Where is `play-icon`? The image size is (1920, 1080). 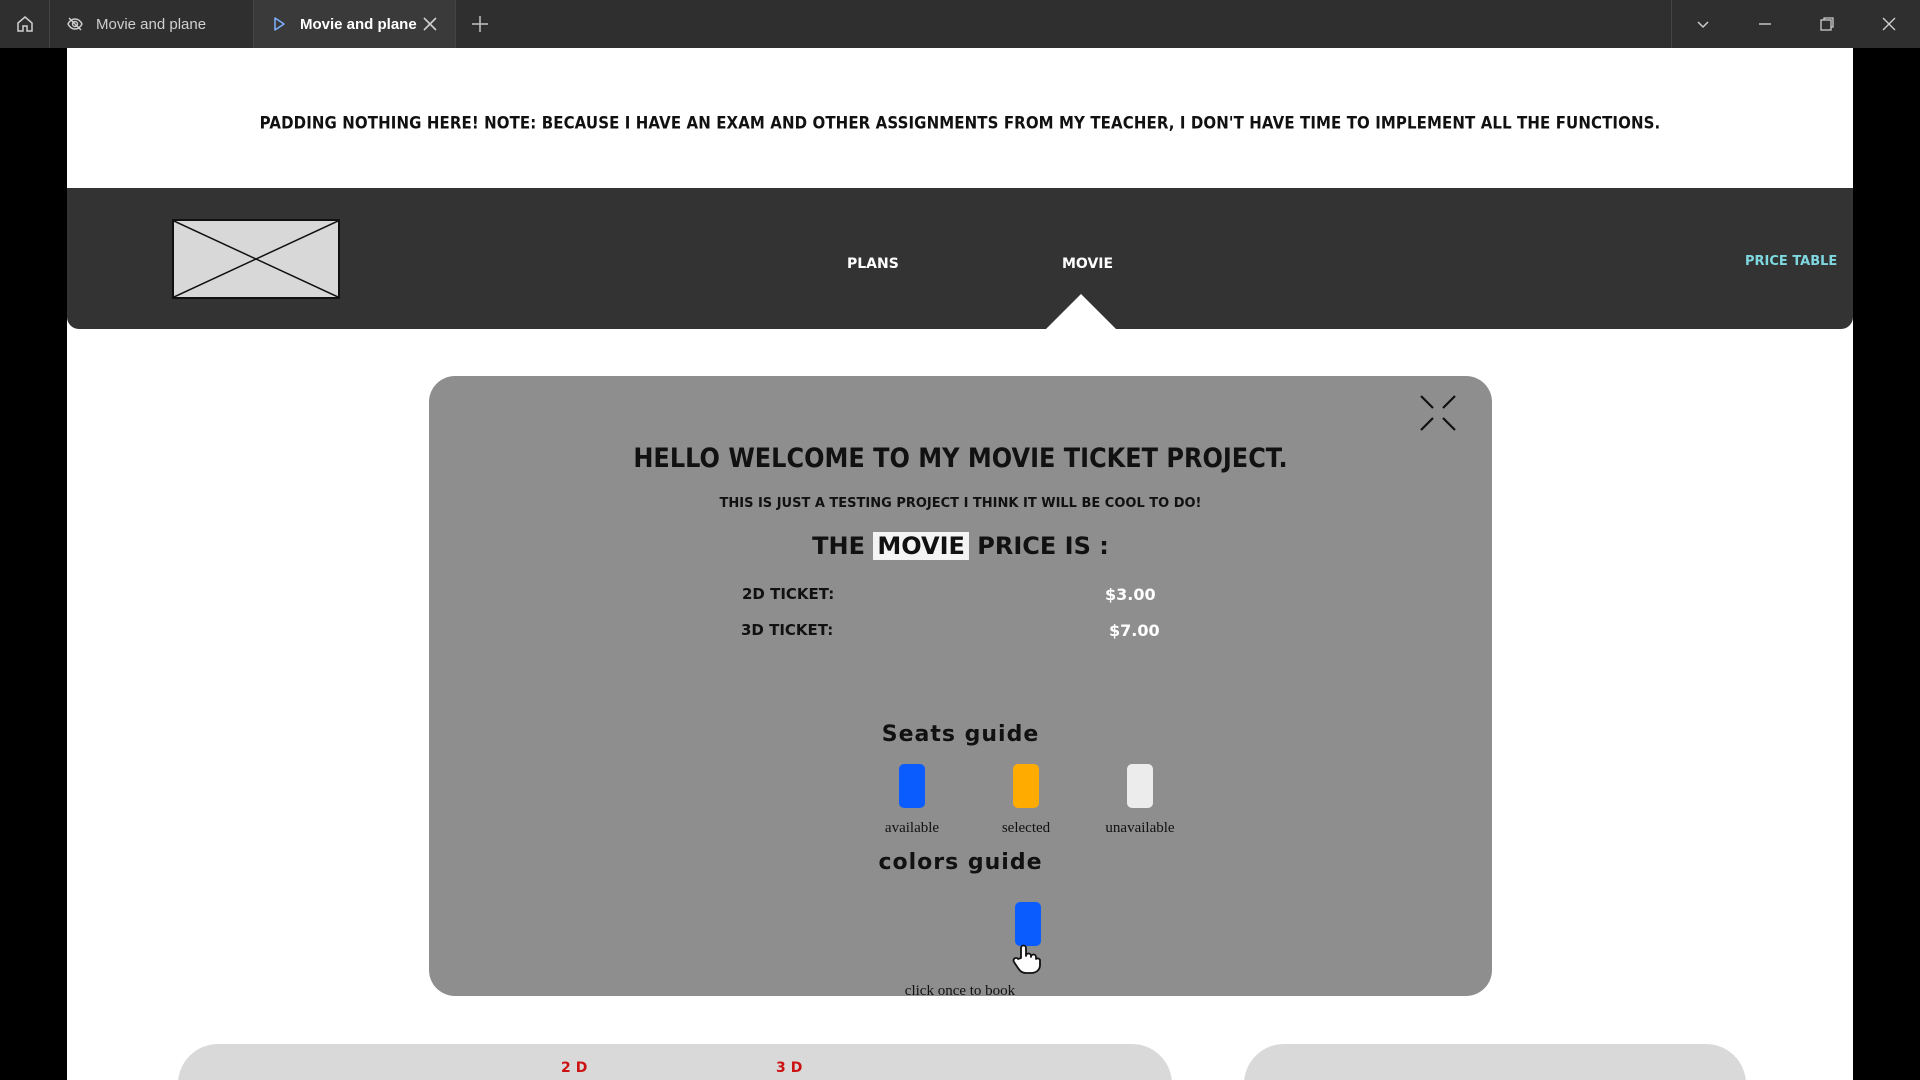 play-icon is located at coordinates (279, 24).